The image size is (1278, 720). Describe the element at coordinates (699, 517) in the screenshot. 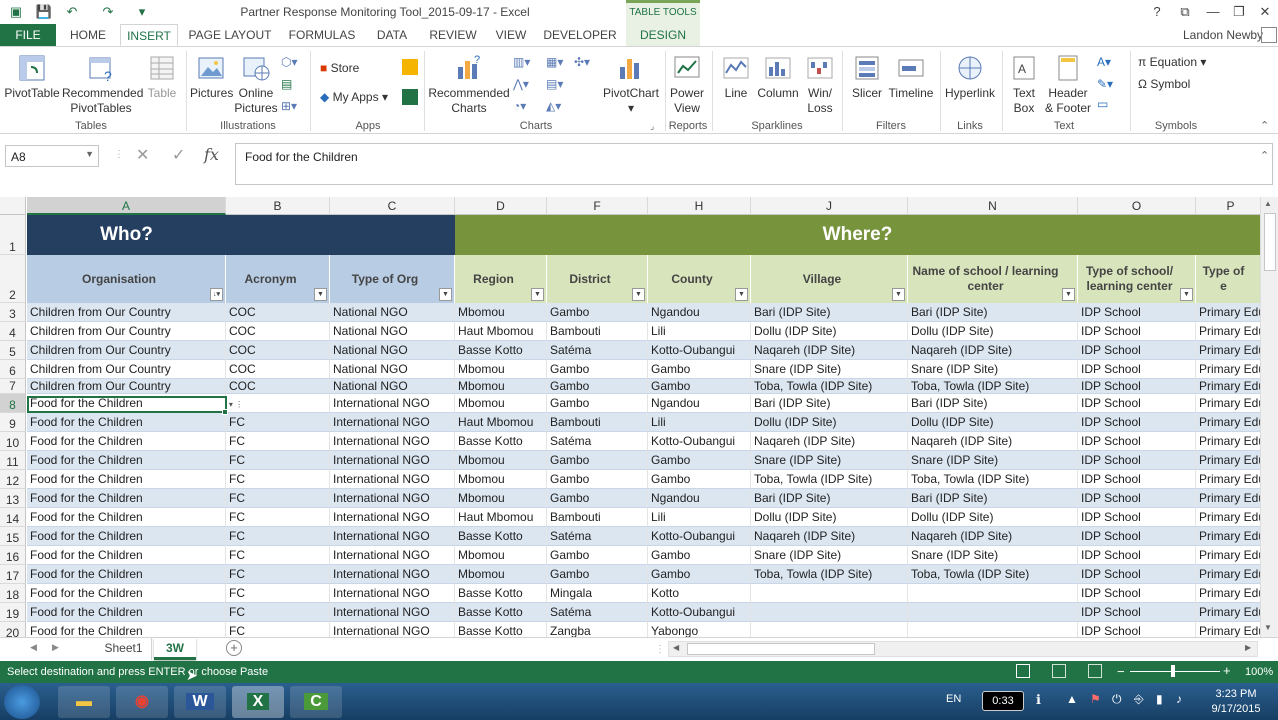

I see `table-cell: Lili` at that location.